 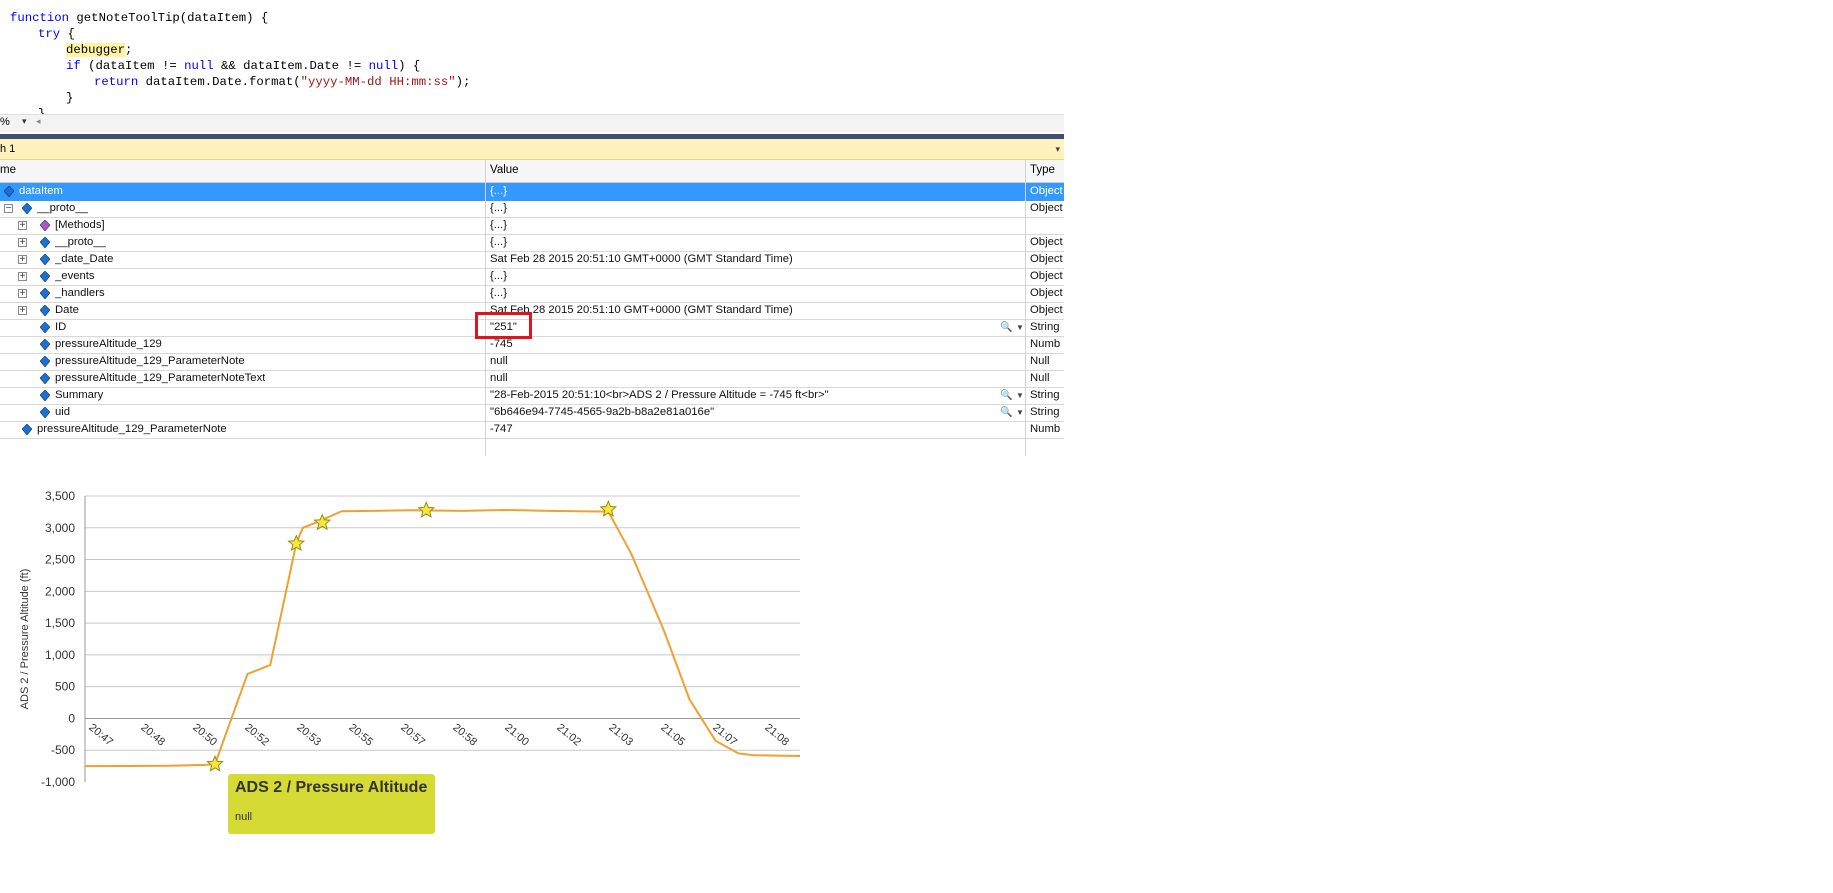 I want to click on watch-row: + _handlers {...} Object, so click(x=532, y=294).